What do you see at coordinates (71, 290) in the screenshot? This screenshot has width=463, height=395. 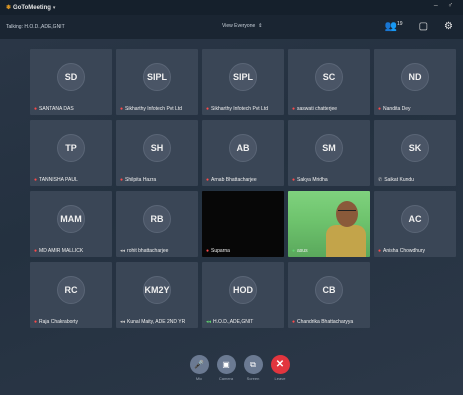 I see `avatar: RC` at bounding box center [71, 290].